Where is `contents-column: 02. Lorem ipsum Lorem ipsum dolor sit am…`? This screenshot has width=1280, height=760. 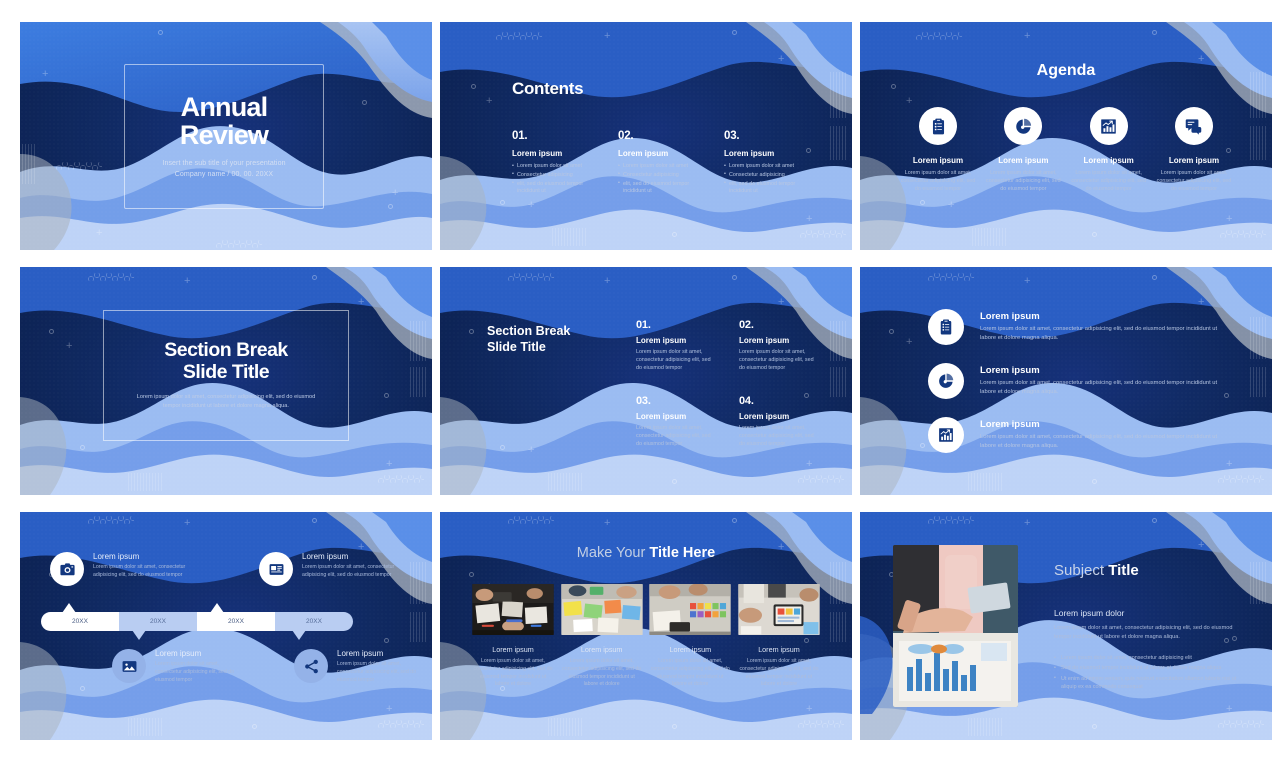
contents-column: 02. Lorem ipsum Lorem ipsum dolor sit am… is located at coordinates (662, 163).